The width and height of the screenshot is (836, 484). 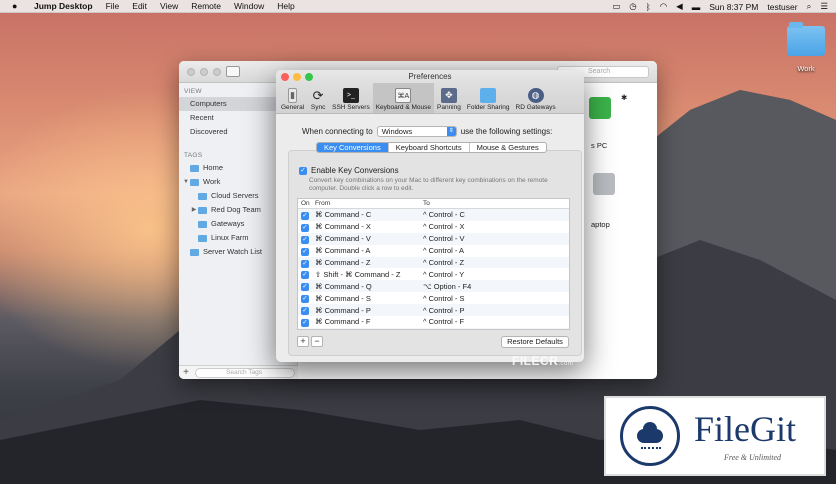 I want to click on row-from: ⌘ Command - A, so click(x=343, y=251).